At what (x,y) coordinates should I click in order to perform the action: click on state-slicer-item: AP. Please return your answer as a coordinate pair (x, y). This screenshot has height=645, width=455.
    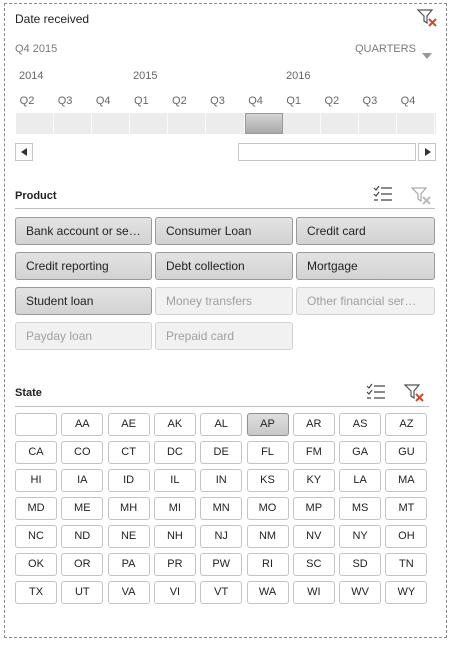
    Looking at the image, I should click on (267, 424).